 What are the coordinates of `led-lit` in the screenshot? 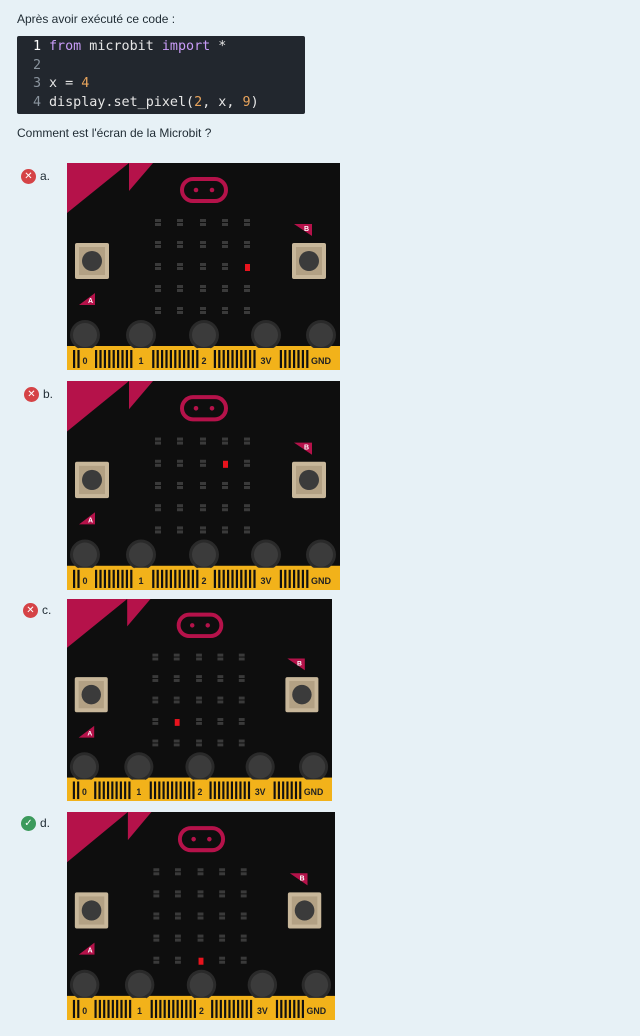 It's located at (201, 961).